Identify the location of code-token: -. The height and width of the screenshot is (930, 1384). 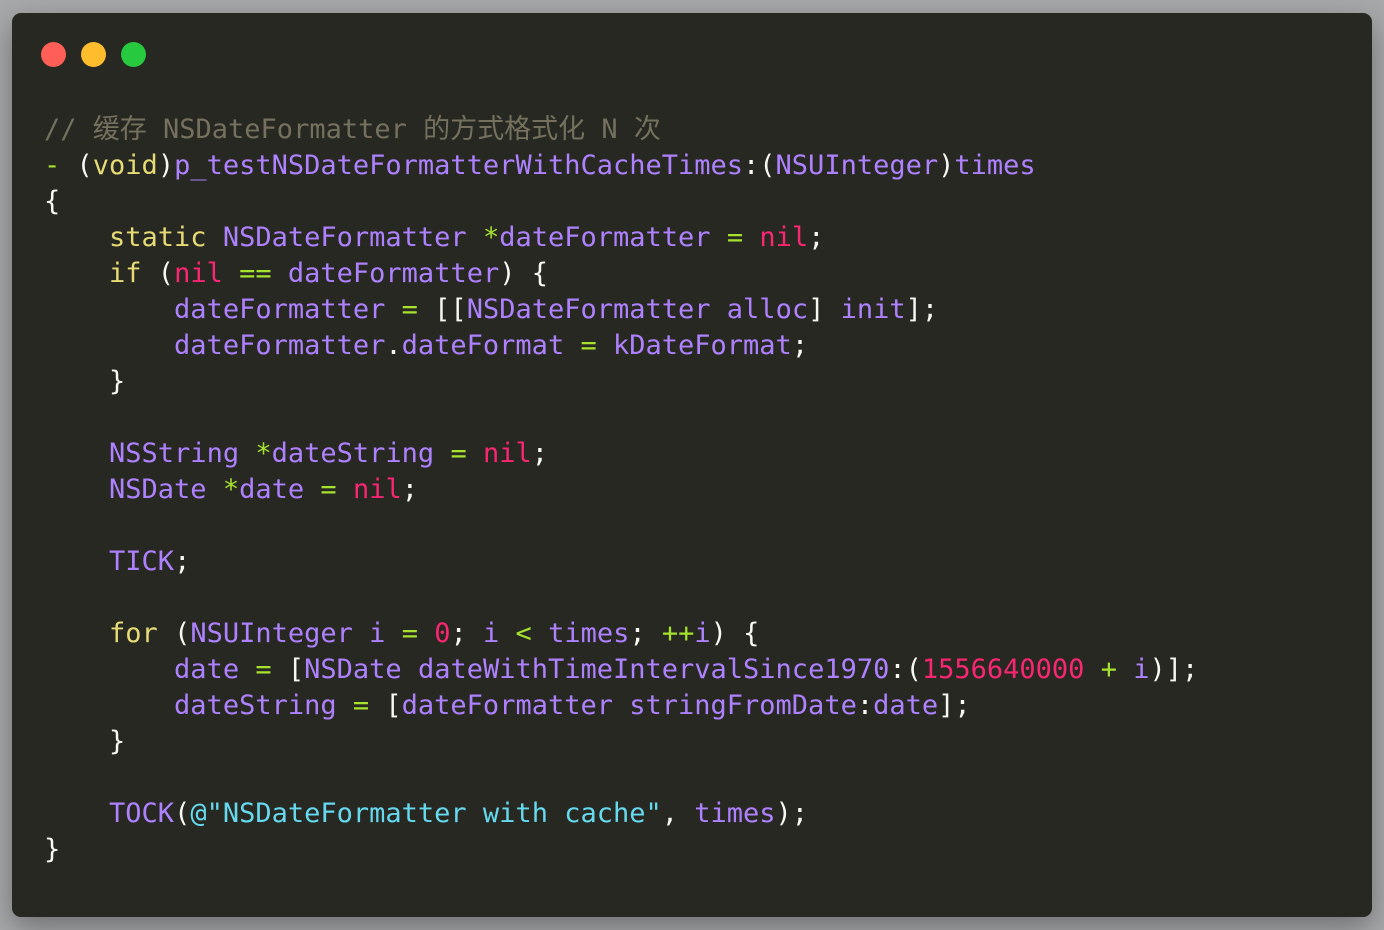
(52, 165).